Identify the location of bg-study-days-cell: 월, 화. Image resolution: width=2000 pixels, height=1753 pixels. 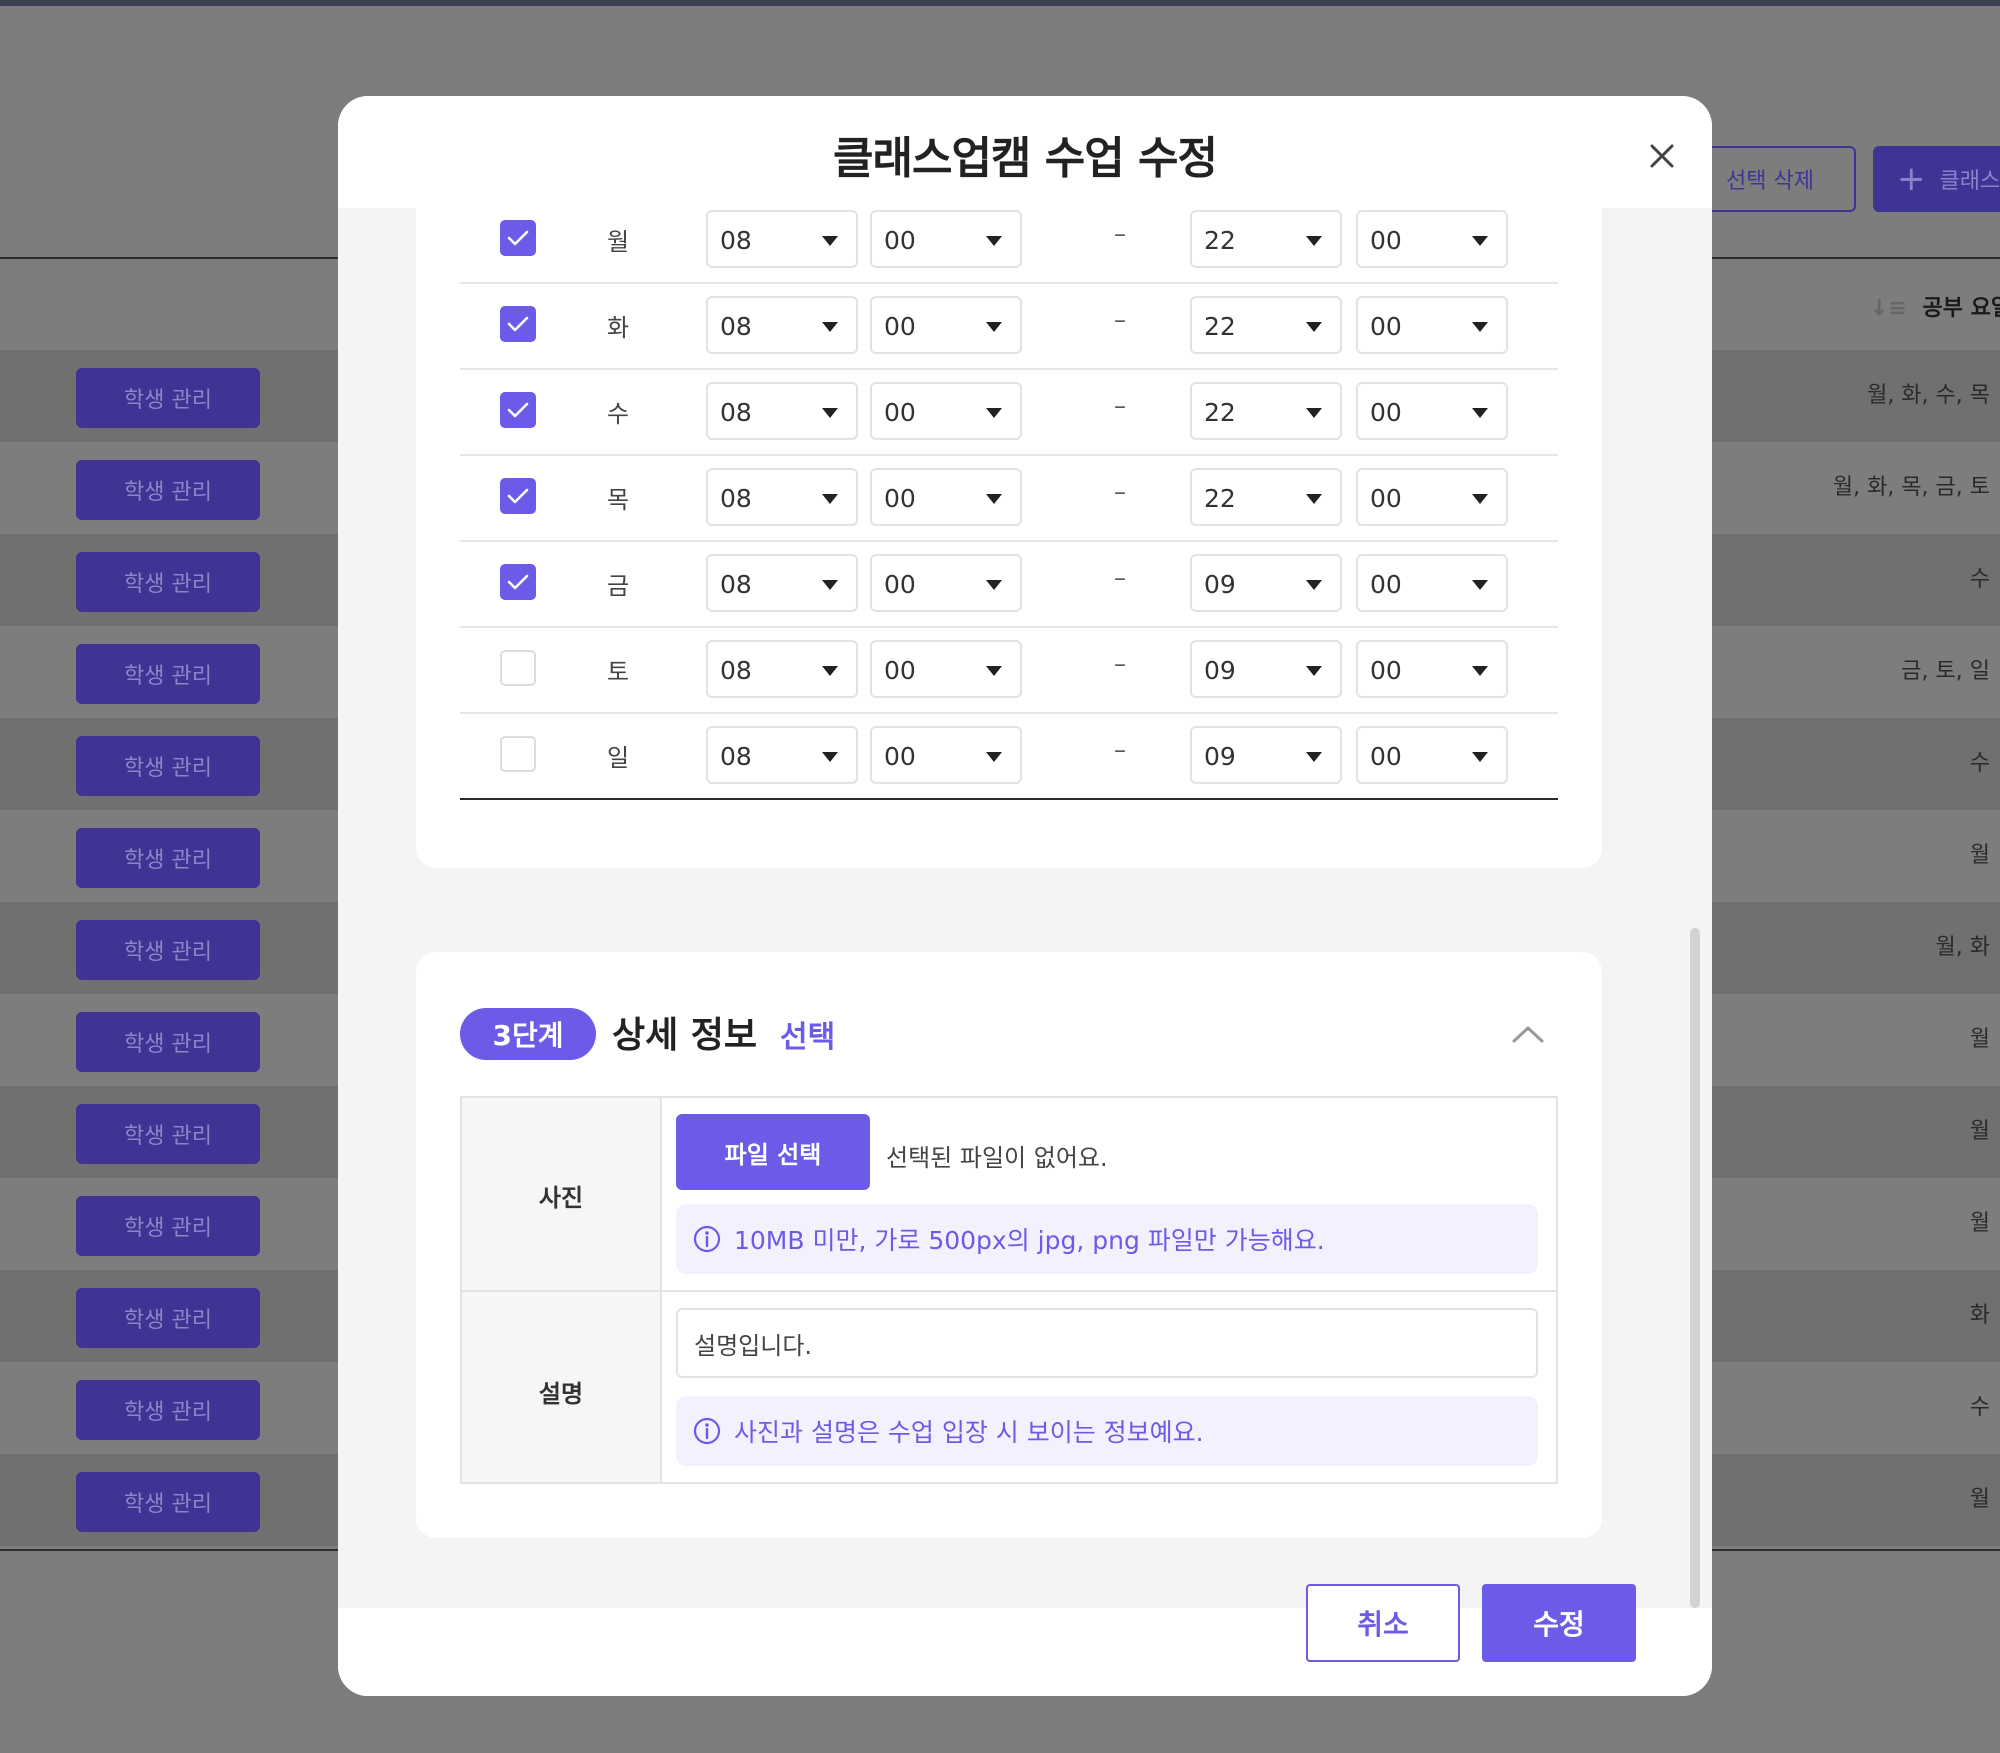
(1962, 947).